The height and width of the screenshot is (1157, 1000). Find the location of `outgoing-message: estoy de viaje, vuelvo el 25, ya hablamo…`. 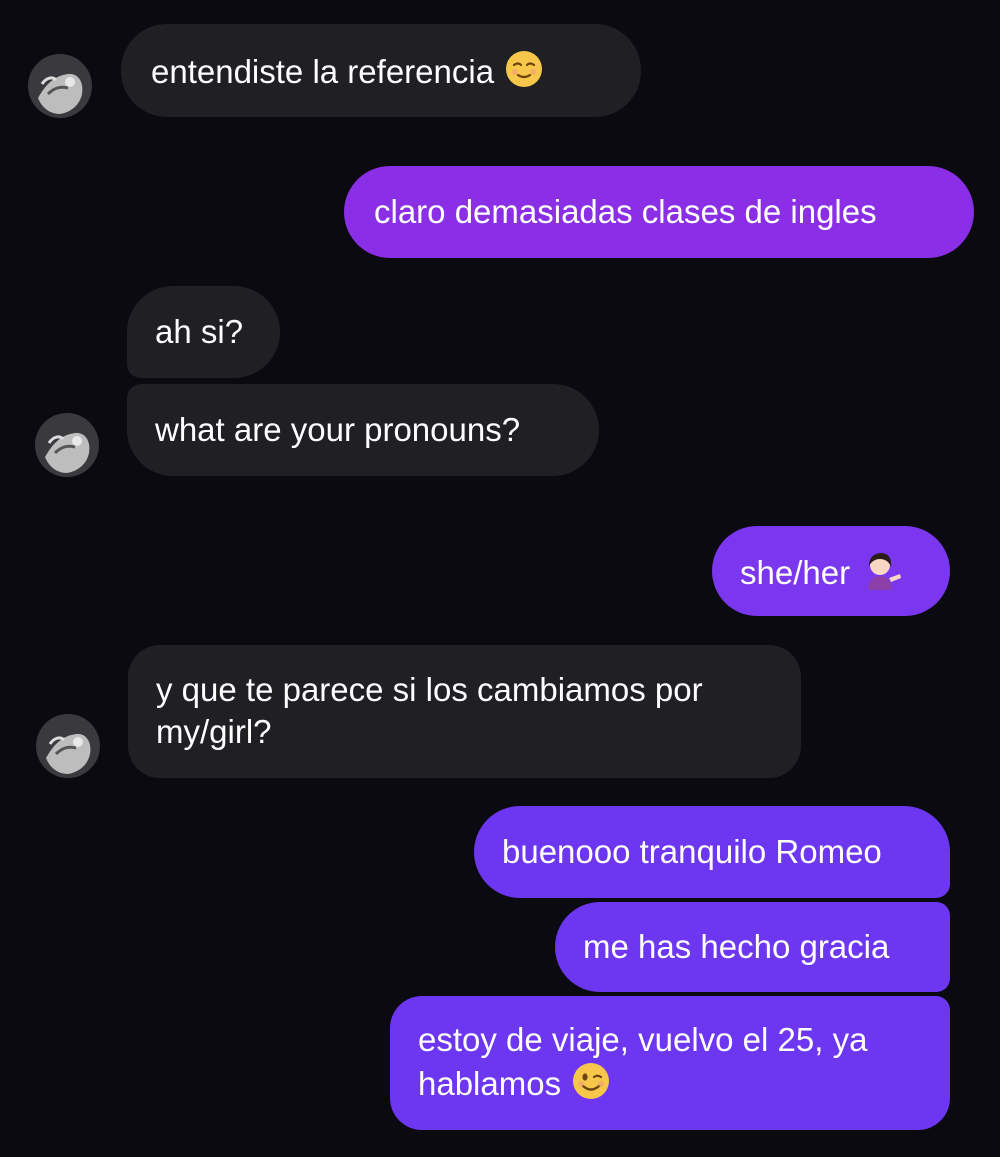

outgoing-message: estoy de viaje, vuelvo el 25, ya hablamo… is located at coordinates (670, 1063).